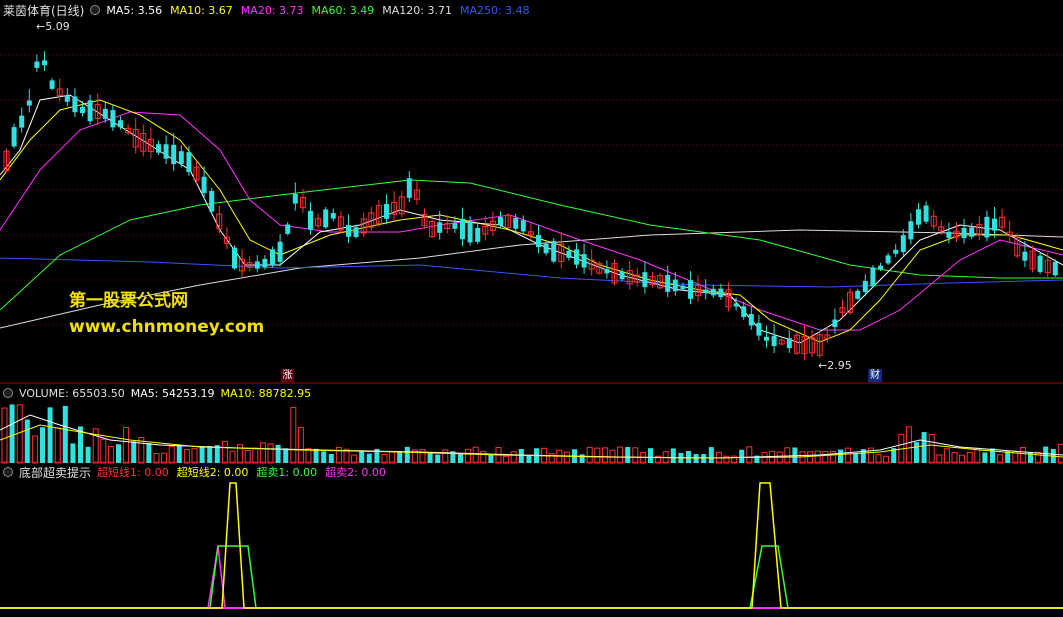  Describe the element at coordinates (287, 375) in the screenshot. I see `zhang-marker: 涨` at that location.